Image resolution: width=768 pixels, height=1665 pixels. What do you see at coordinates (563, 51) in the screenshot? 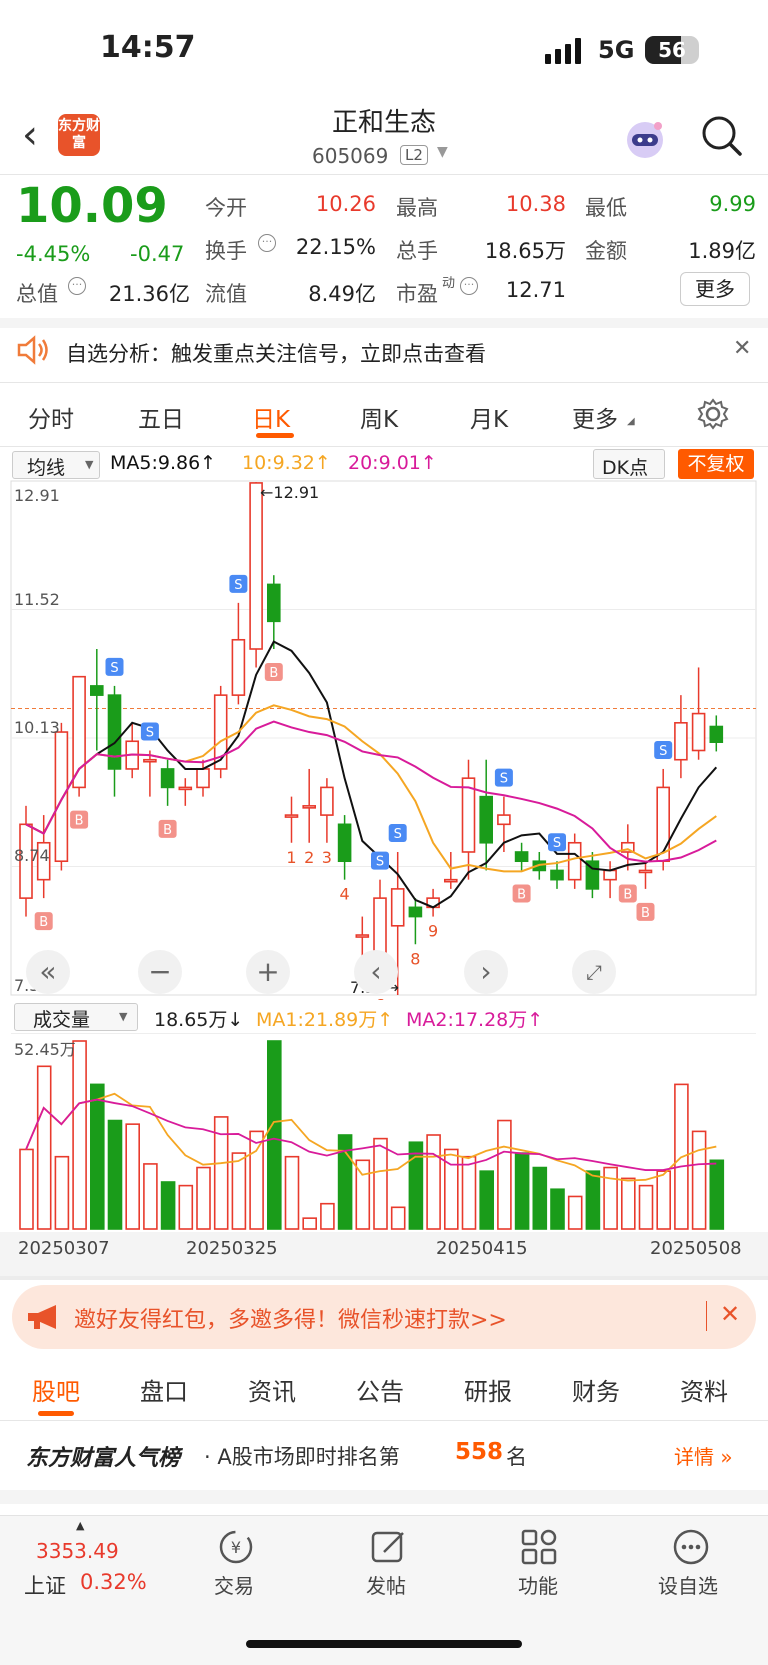
I see `signal-icon` at bounding box center [563, 51].